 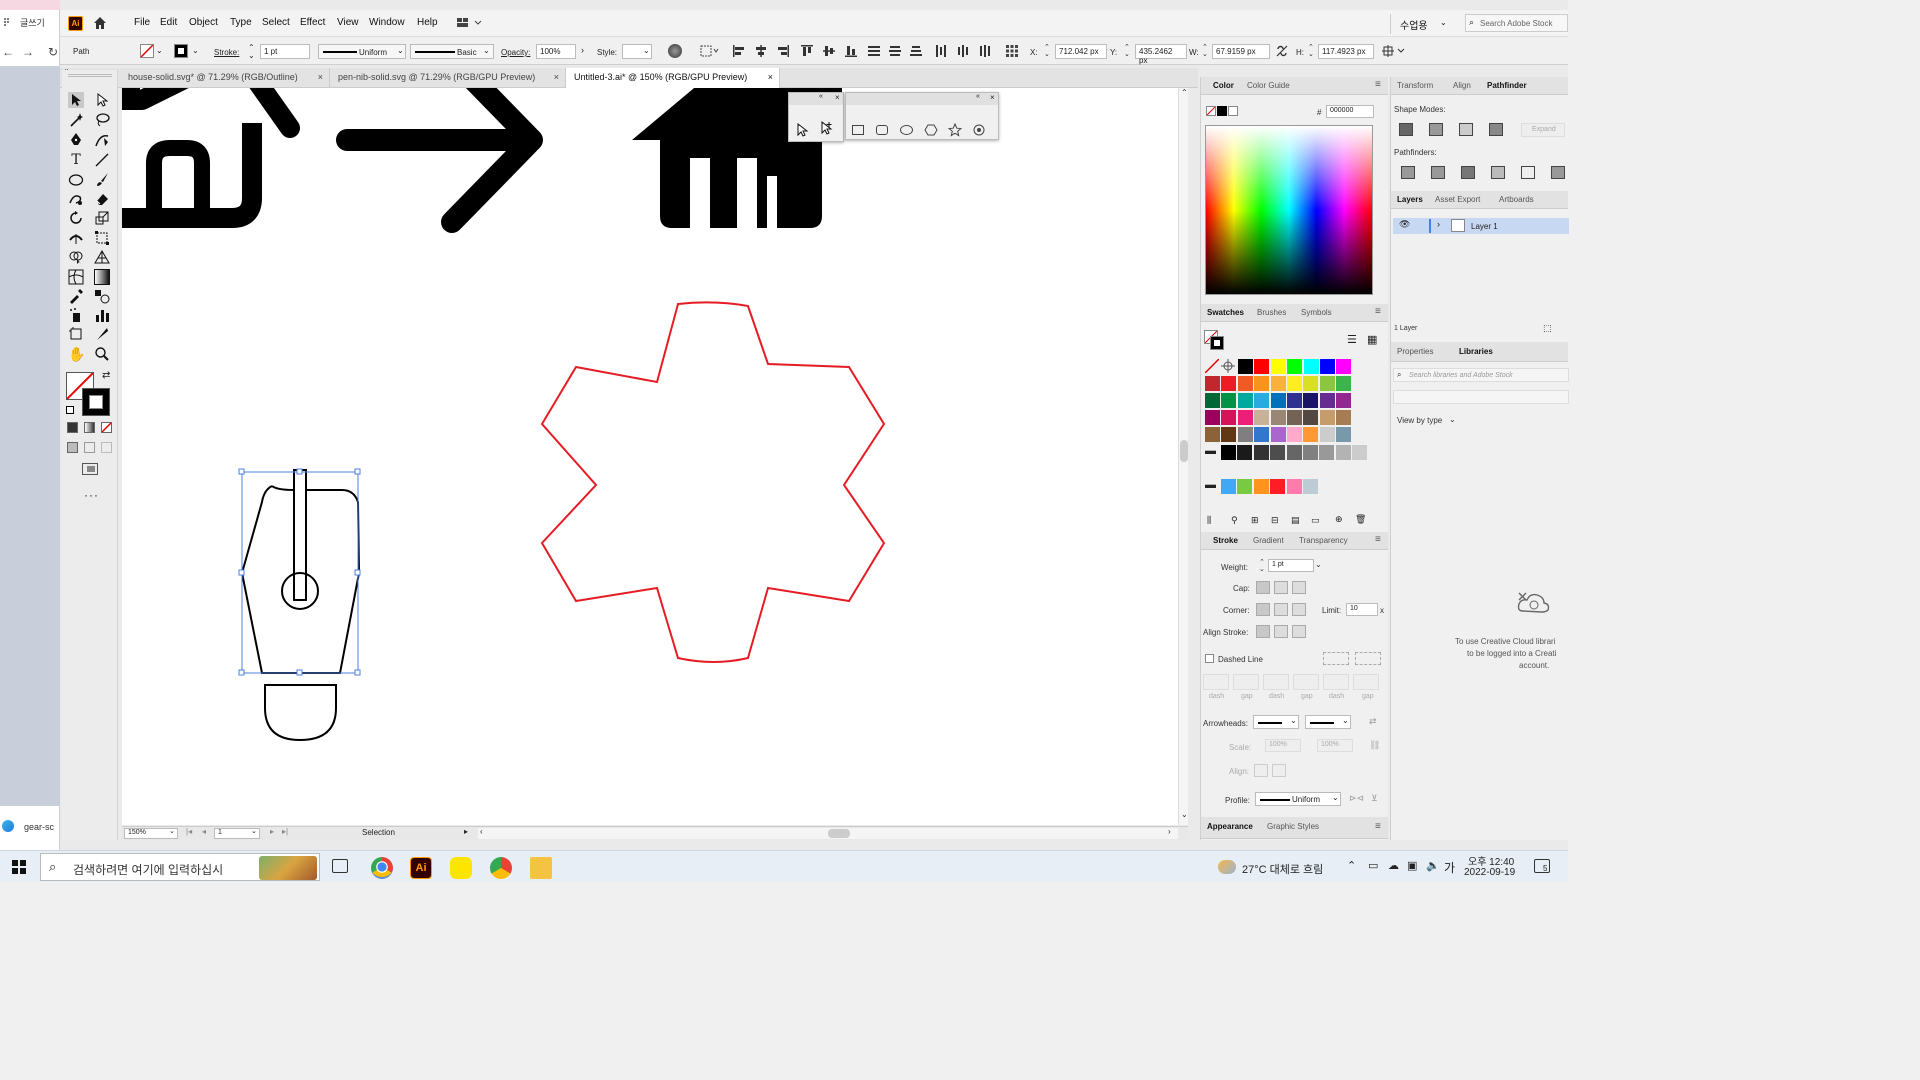 I want to click on tab-symbols: Symbols, so click(x=1316, y=312).